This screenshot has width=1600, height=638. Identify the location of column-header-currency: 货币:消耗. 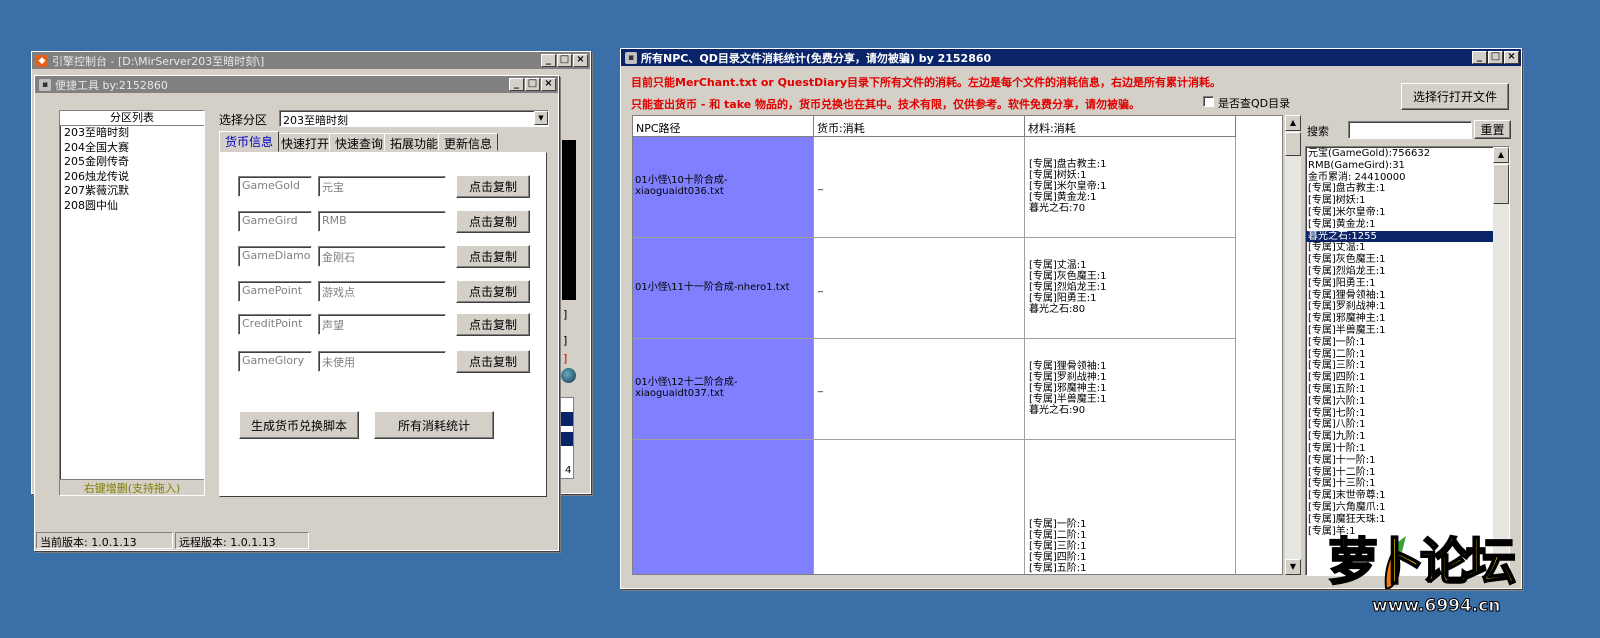
(919, 126).